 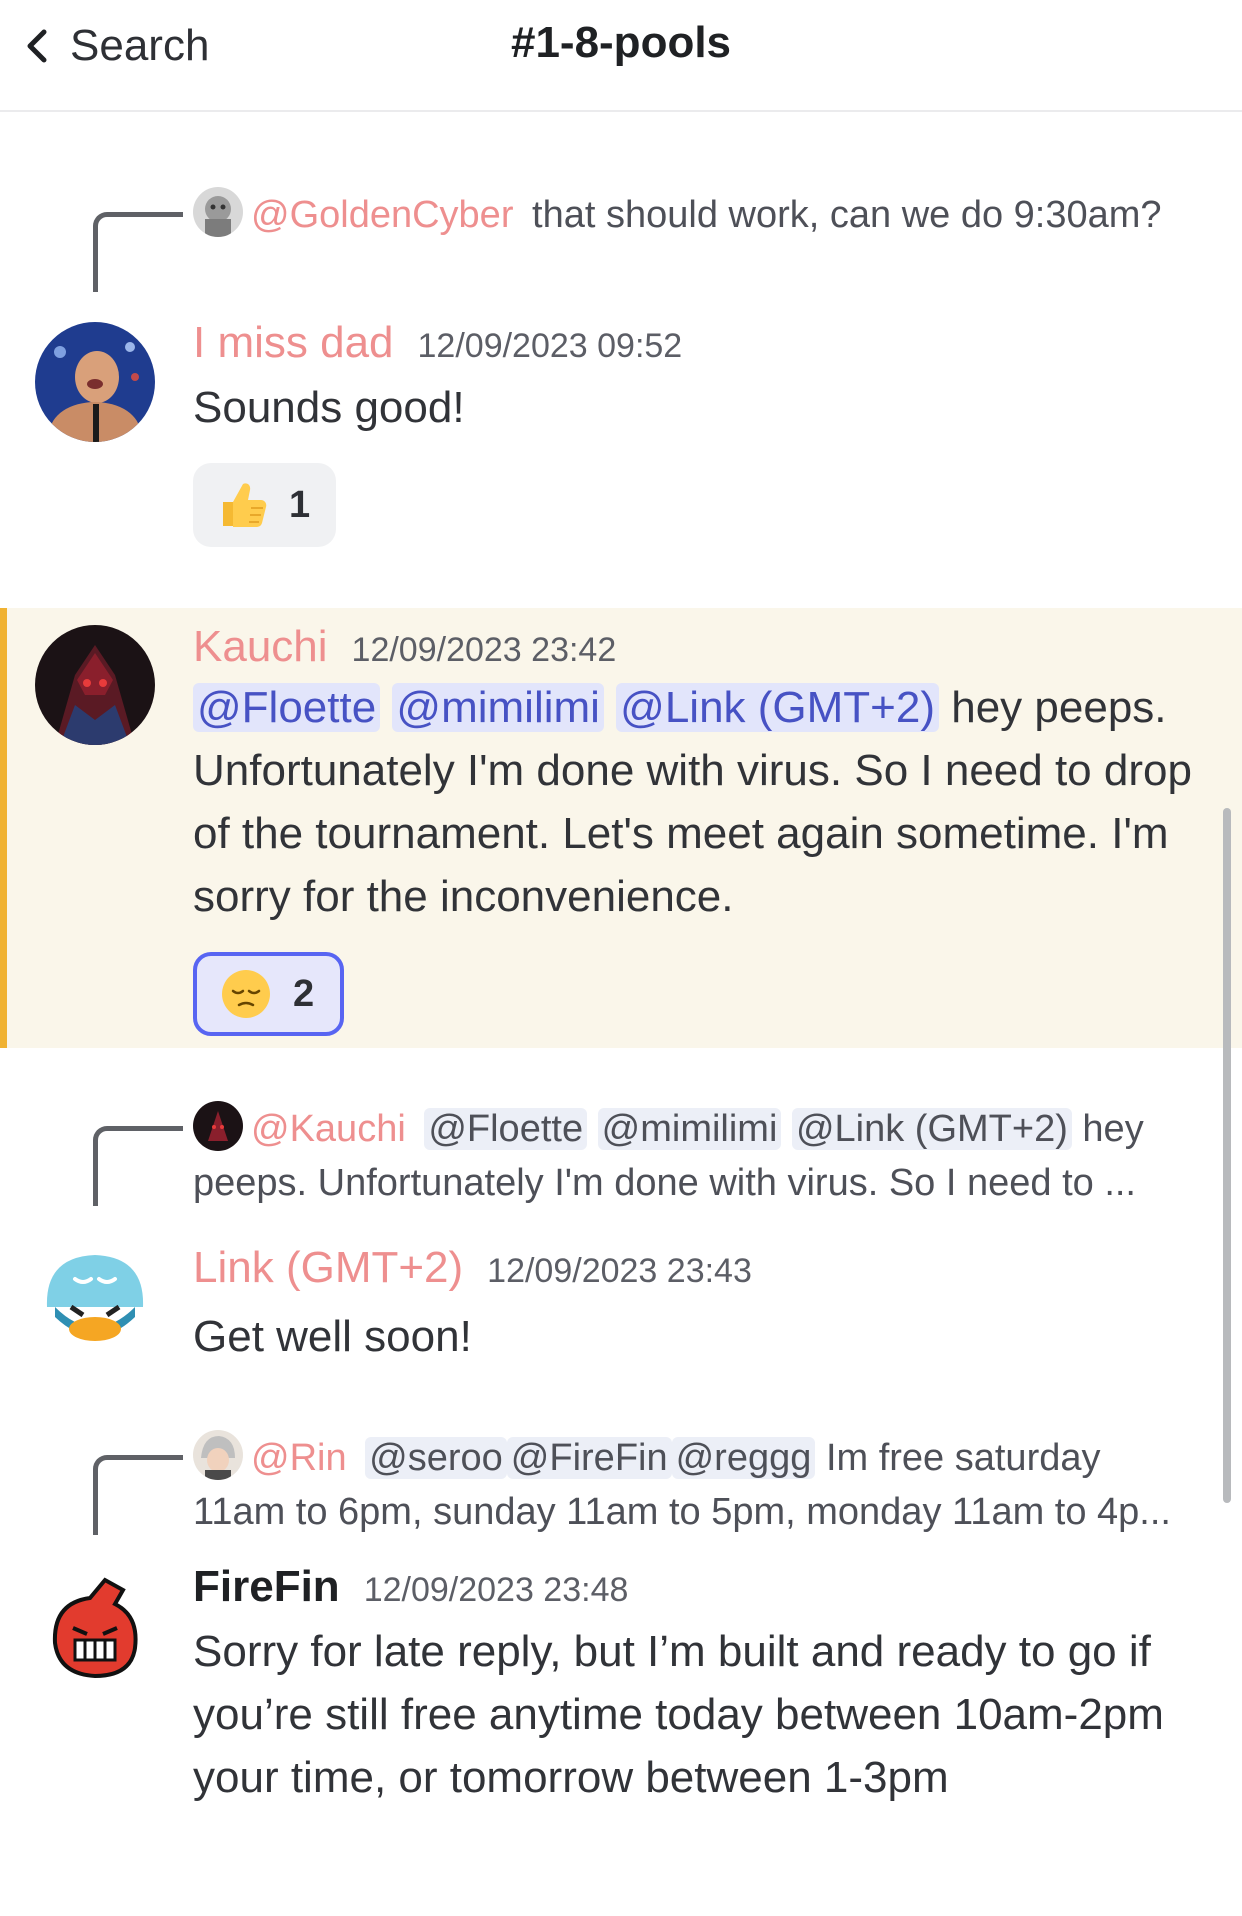 I want to click on reaction-count: 2, so click(x=304, y=993).